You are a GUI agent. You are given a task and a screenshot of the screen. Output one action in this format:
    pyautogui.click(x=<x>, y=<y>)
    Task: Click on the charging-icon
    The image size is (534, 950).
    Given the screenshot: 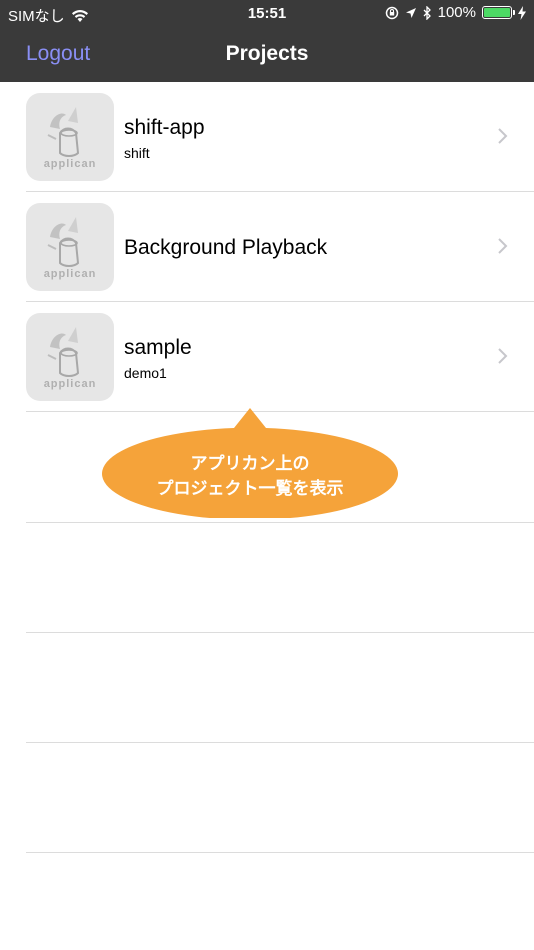 What is the action you would take?
    pyautogui.click(x=522, y=12)
    